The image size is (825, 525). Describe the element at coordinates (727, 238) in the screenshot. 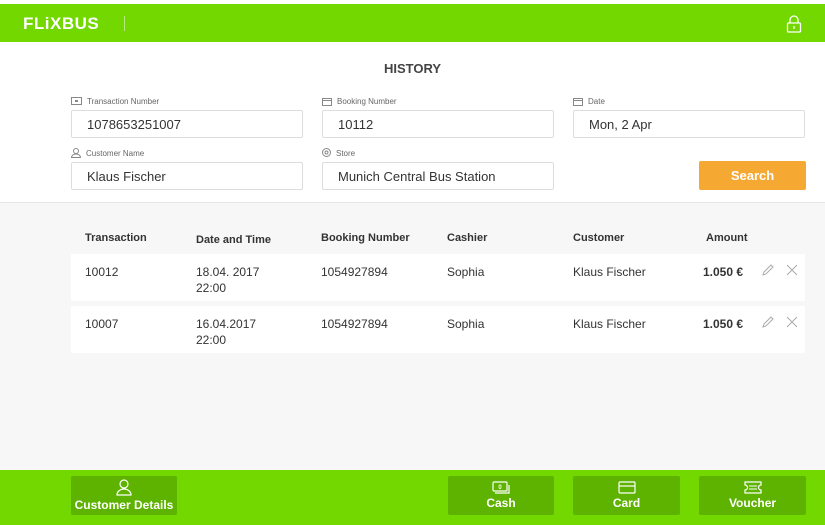

I see `header-amount: Amount` at that location.